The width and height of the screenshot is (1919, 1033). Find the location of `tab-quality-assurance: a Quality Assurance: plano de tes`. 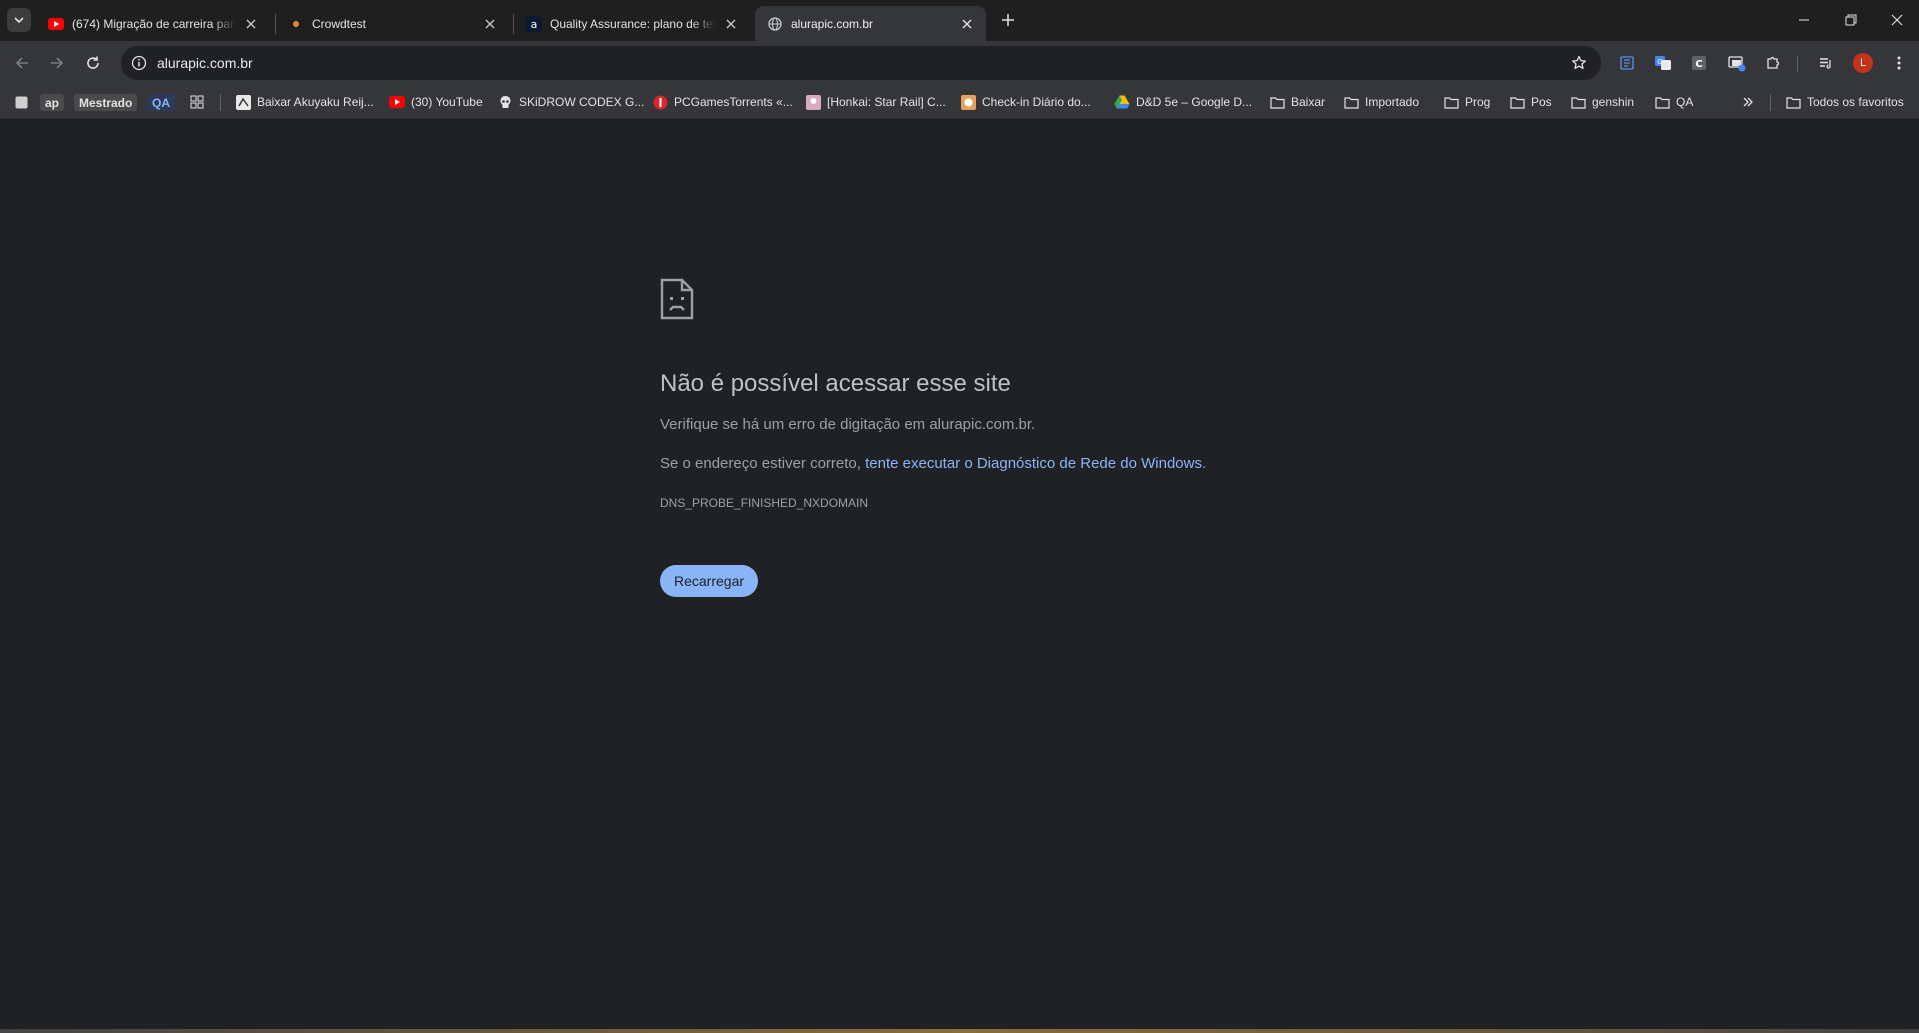

tab-quality-assurance: a Quality Assurance: plano de tes is located at coordinates (632, 23).